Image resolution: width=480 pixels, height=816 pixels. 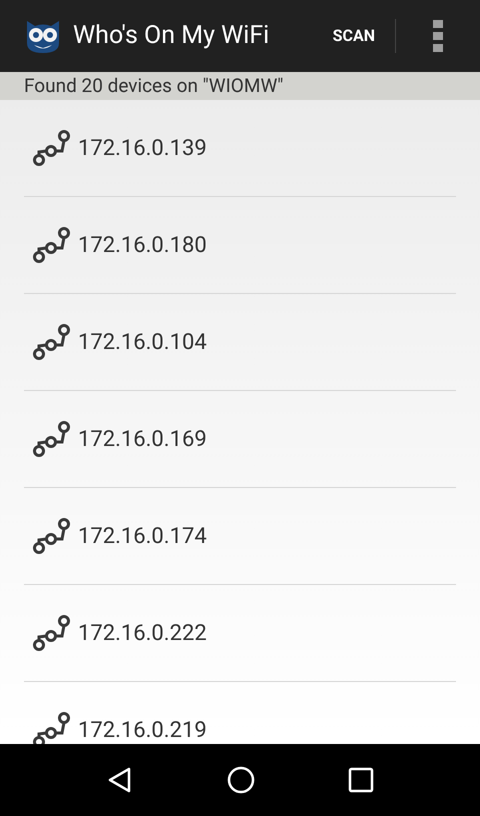 I want to click on ip-address: 172.16.0.174, so click(x=142, y=536).